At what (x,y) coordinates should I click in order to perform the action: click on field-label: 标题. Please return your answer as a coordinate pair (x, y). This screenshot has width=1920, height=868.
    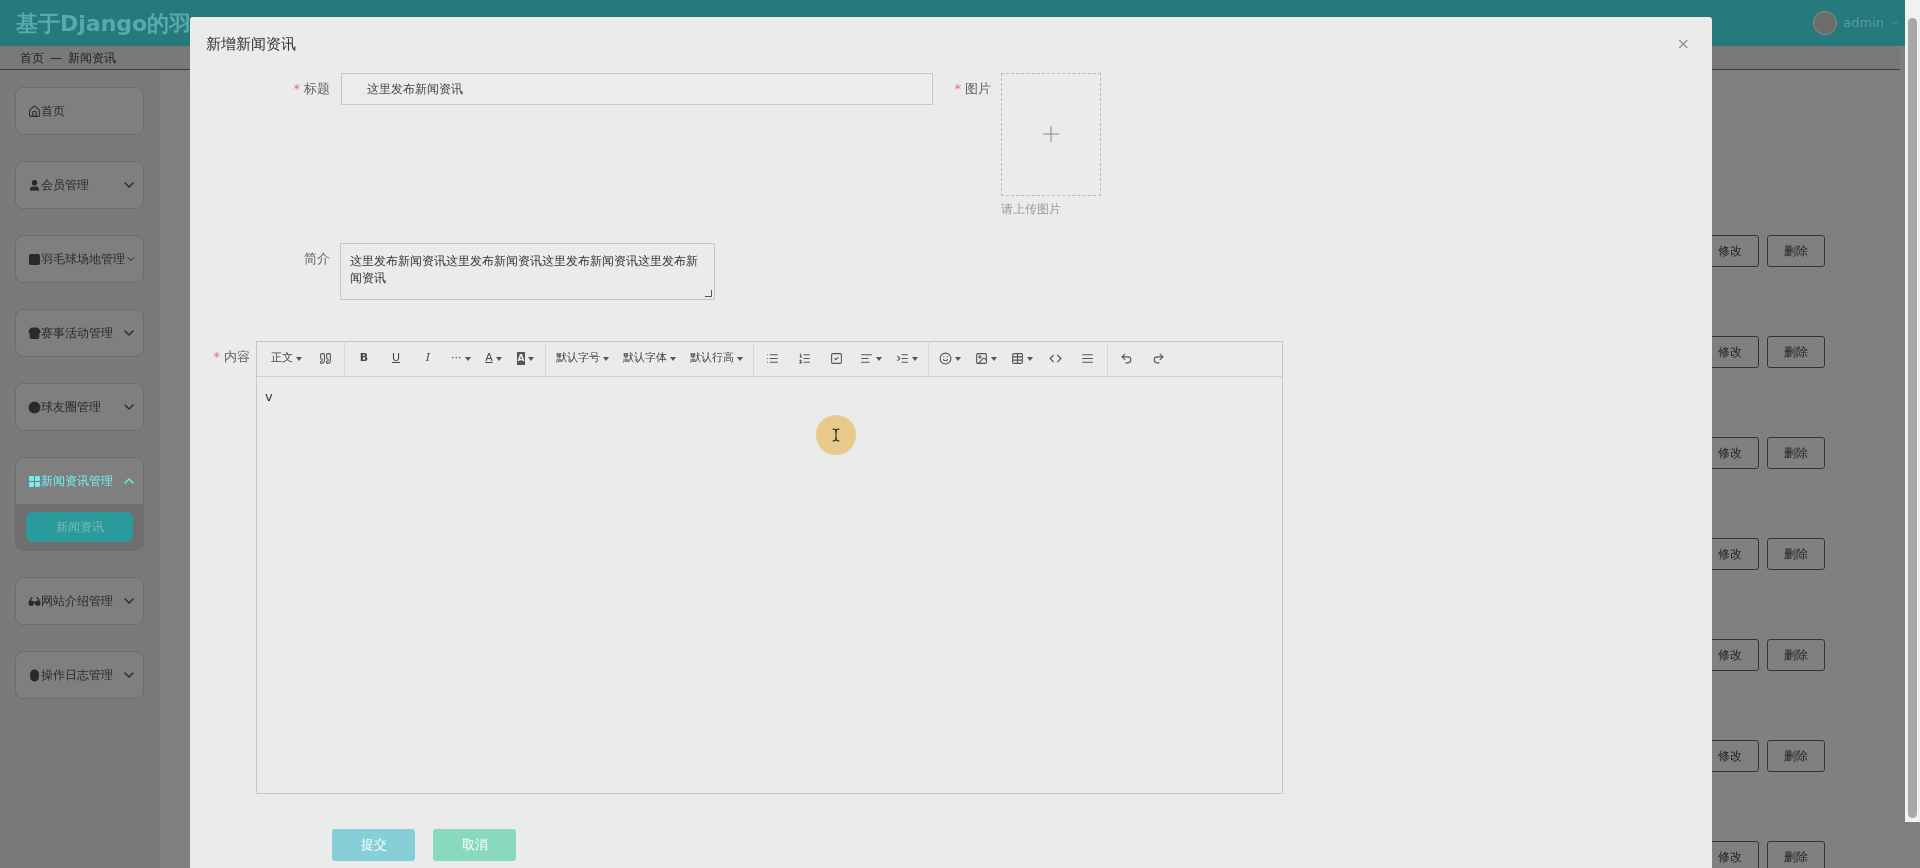
    Looking at the image, I should click on (317, 88).